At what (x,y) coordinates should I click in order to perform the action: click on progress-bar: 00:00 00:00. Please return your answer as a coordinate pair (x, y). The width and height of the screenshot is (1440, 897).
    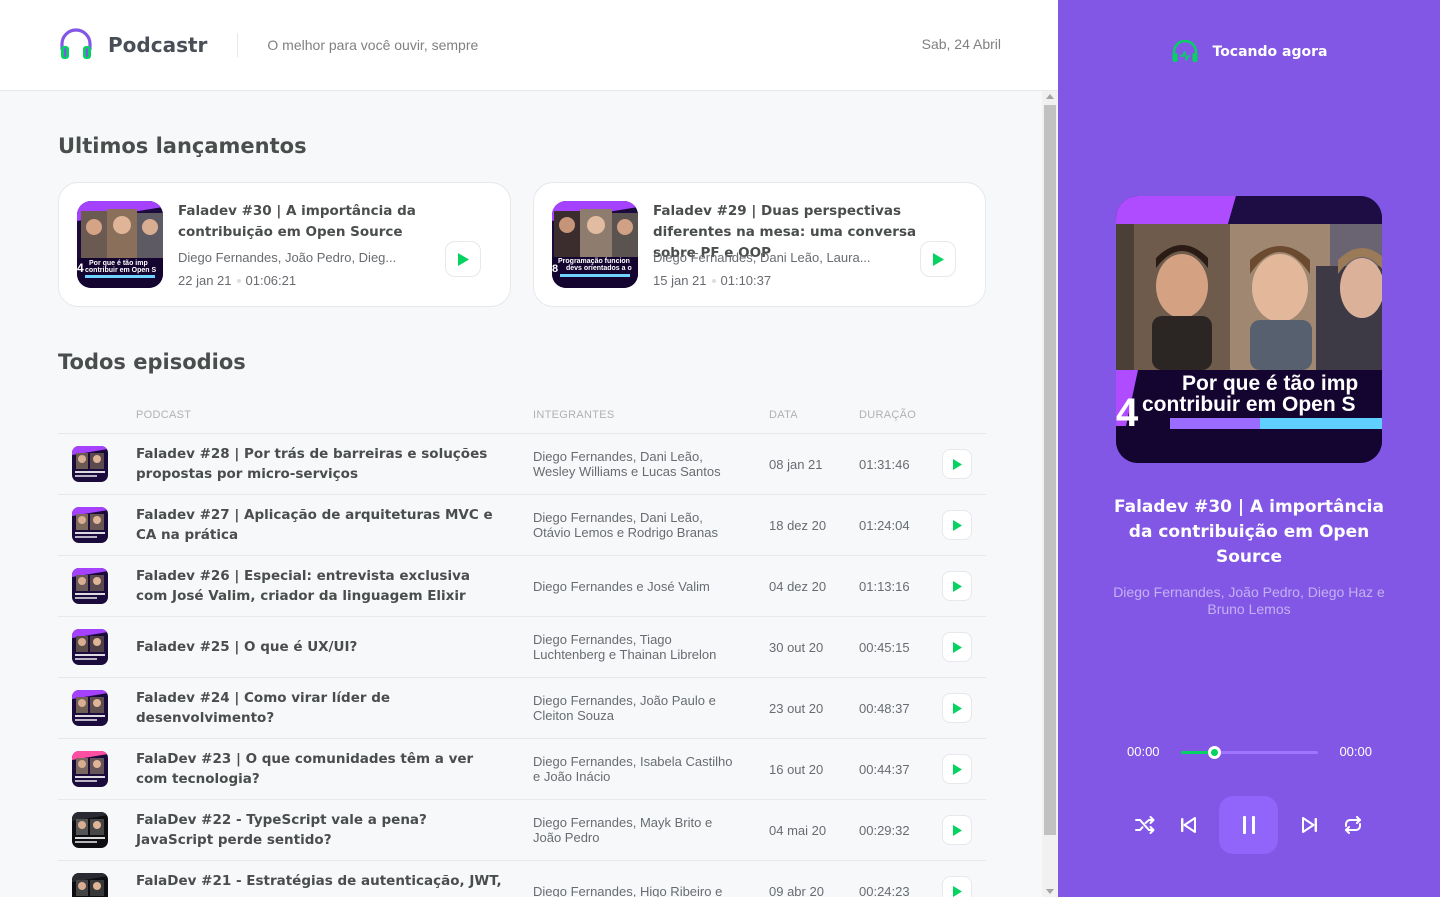
    Looking at the image, I should click on (1249, 752).